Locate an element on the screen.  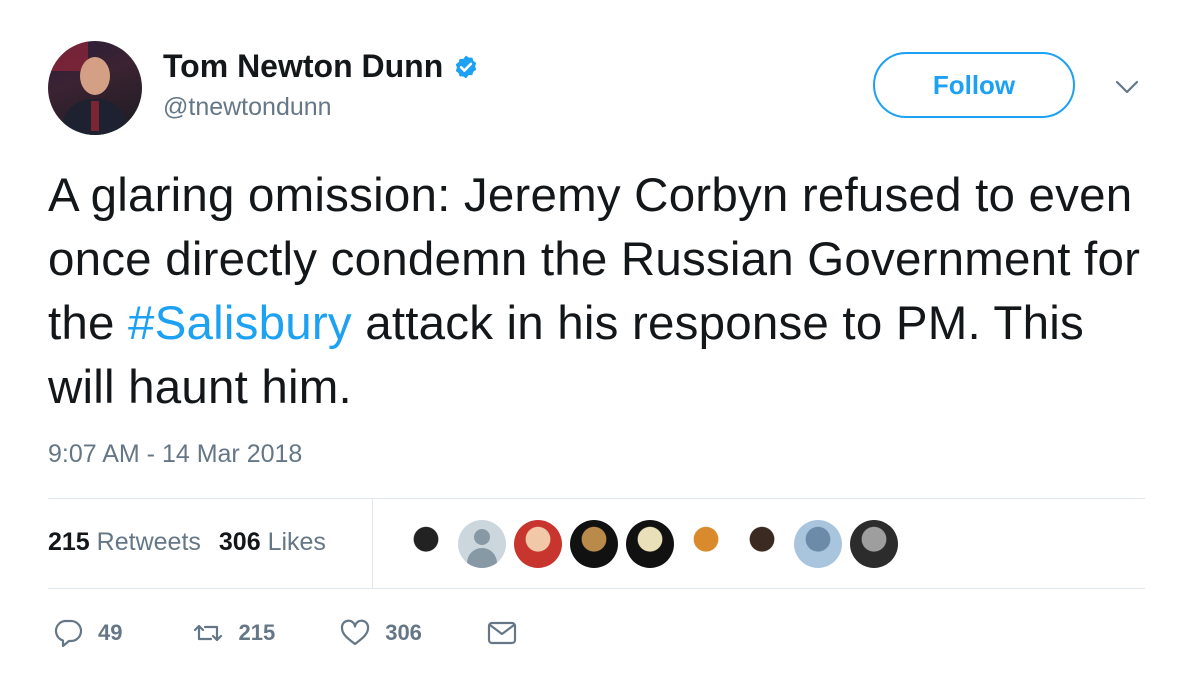
avatar-head is located at coordinates (95, 76).